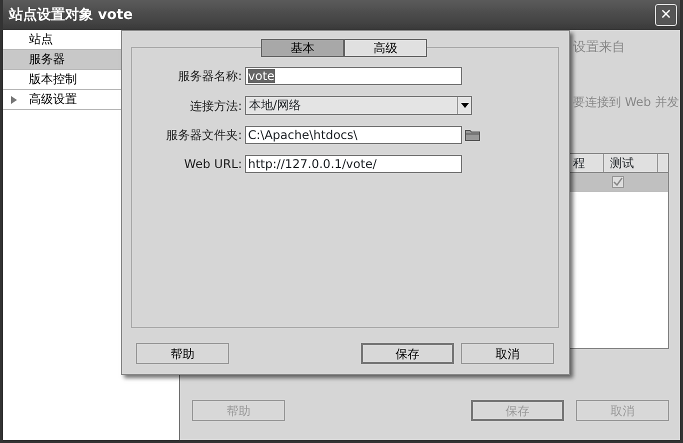  What do you see at coordinates (472, 135) in the screenshot?
I see `folder-icon` at bounding box center [472, 135].